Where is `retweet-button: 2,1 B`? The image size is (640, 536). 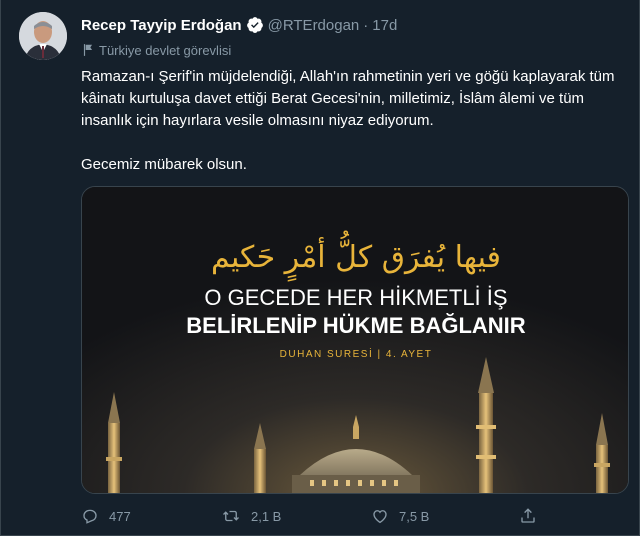 retweet-button: 2,1 B is located at coordinates (251, 516).